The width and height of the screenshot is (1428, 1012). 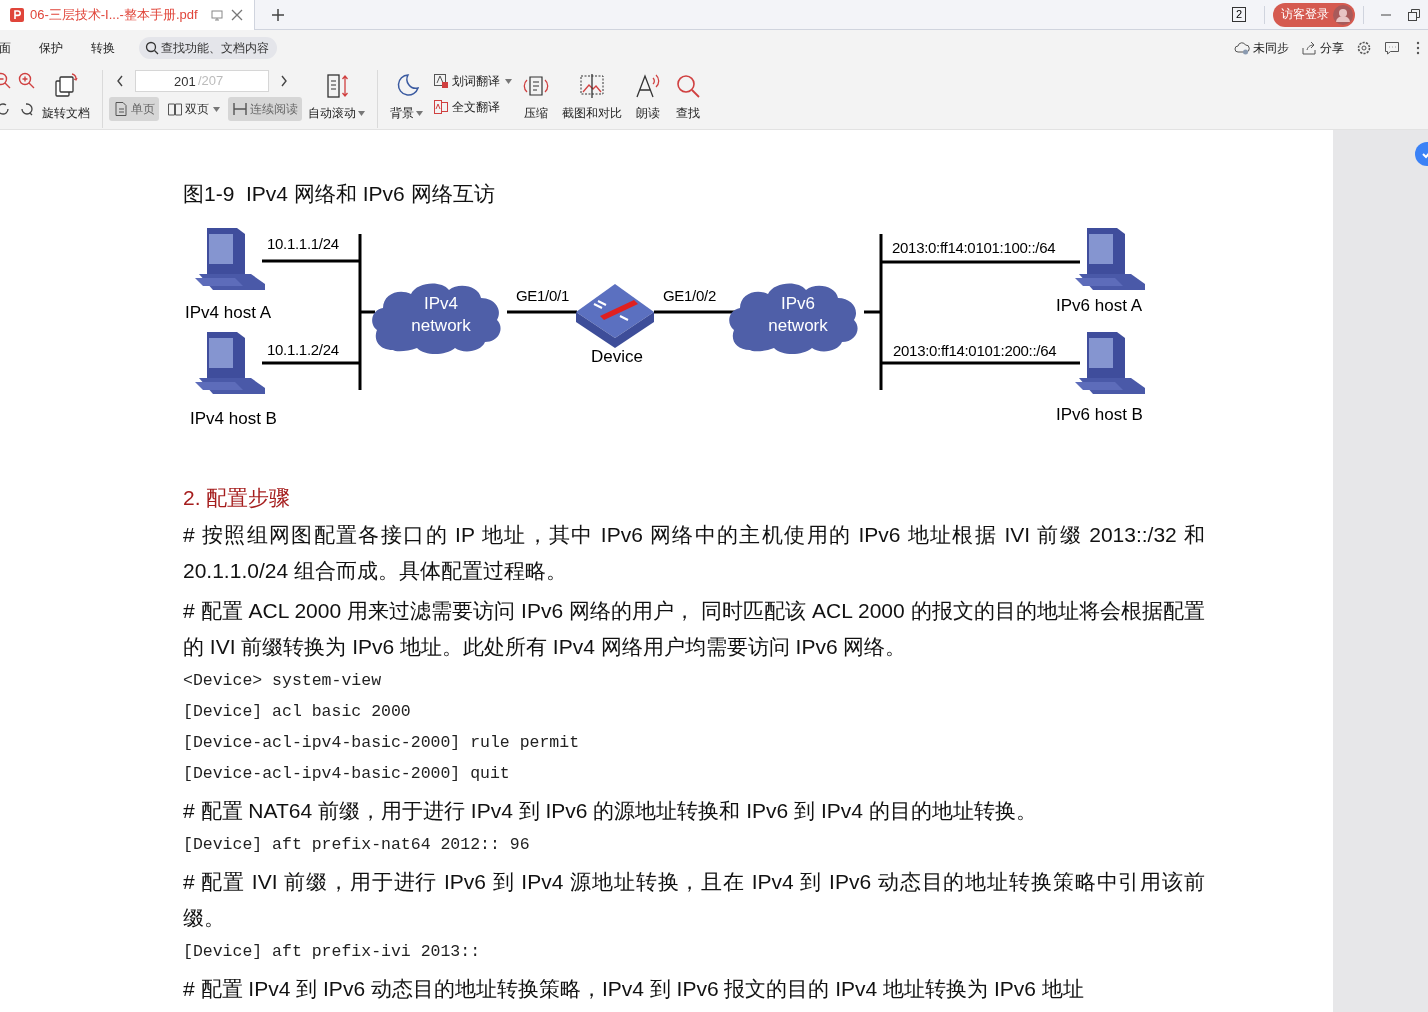 What do you see at coordinates (193, 109) in the screenshot?
I see `view-mode-button: 双页` at bounding box center [193, 109].